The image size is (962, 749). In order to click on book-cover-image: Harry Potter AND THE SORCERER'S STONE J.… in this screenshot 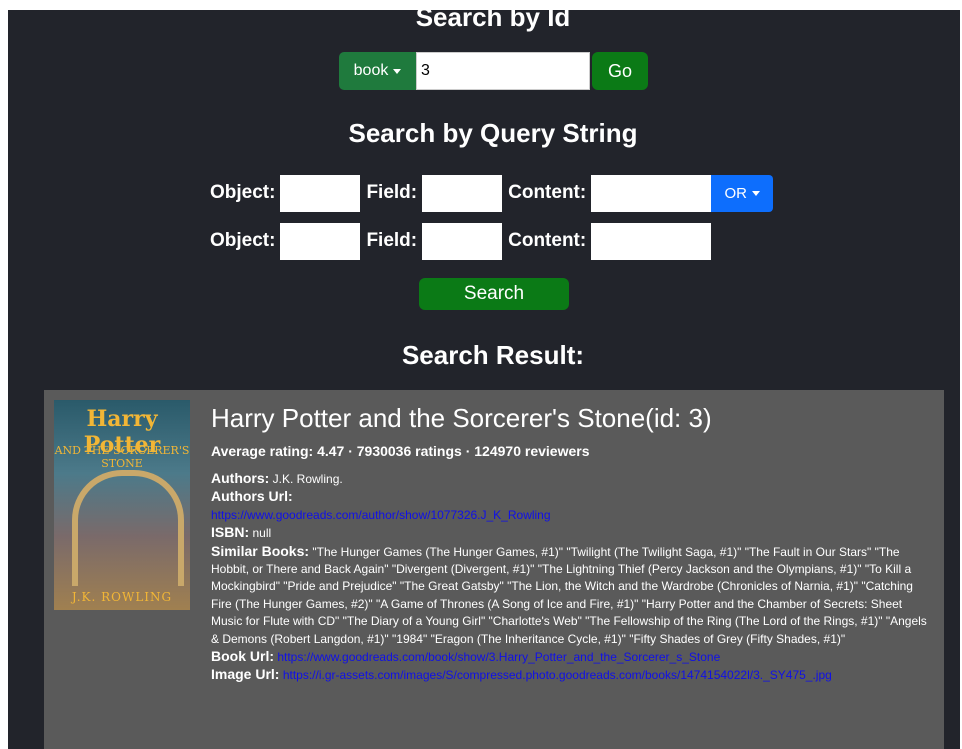, I will do `click(122, 505)`.